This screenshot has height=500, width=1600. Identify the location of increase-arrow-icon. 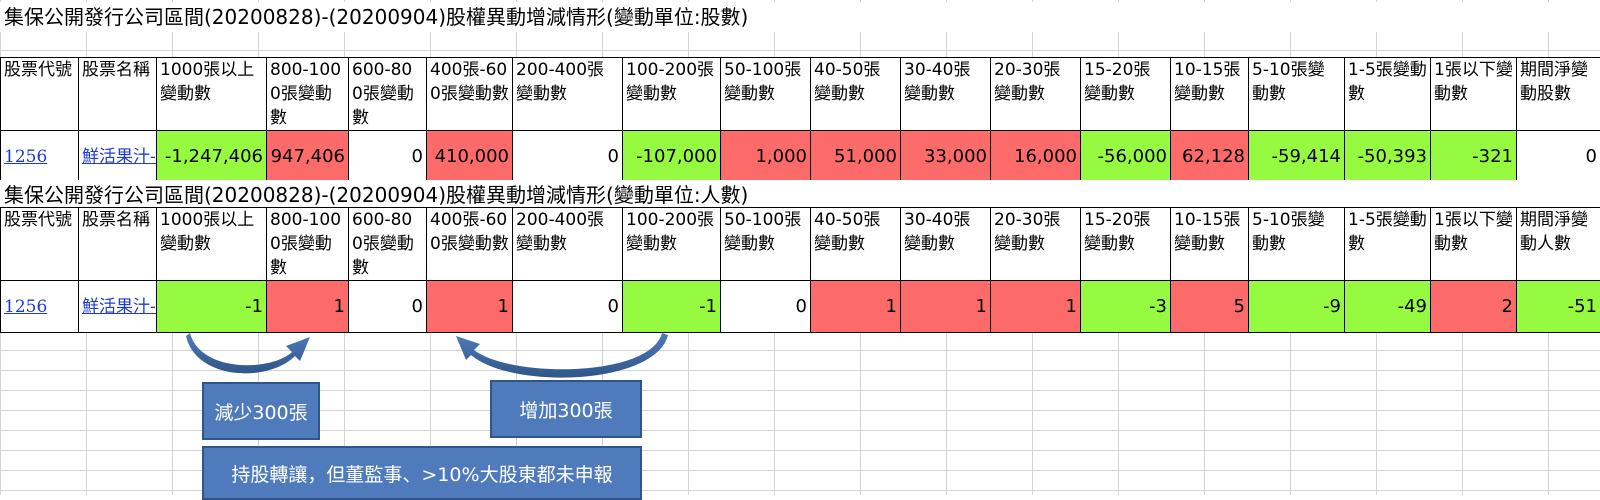
(562, 355).